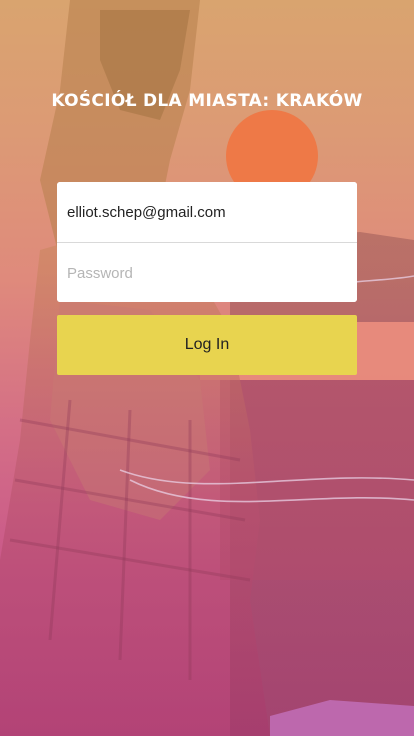  What do you see at coordinates (207, 212) in the screenshot?
I see `email-field` at bounding box center [207, 212].